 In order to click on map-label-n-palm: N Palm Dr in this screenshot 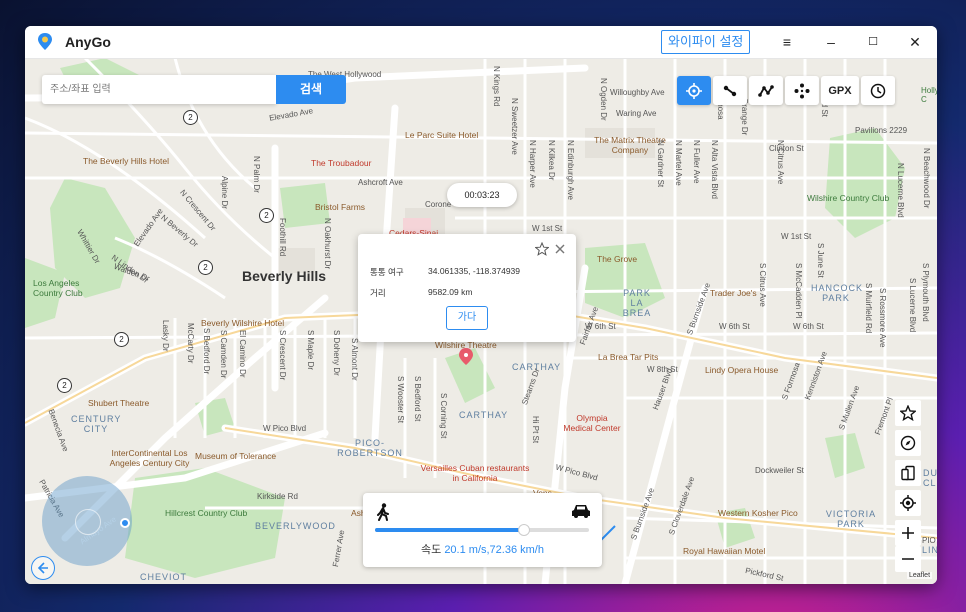, I will do `click(256, 174)`.